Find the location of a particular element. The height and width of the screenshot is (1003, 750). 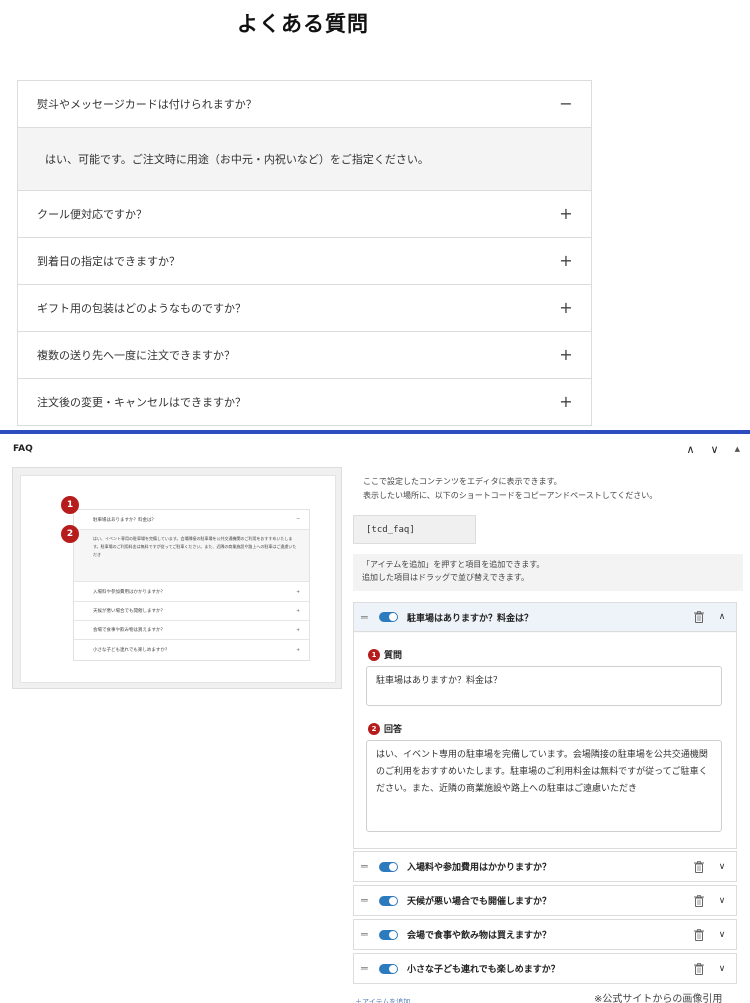

move-down-icon: ∨ is located at coordinates (715, 449).